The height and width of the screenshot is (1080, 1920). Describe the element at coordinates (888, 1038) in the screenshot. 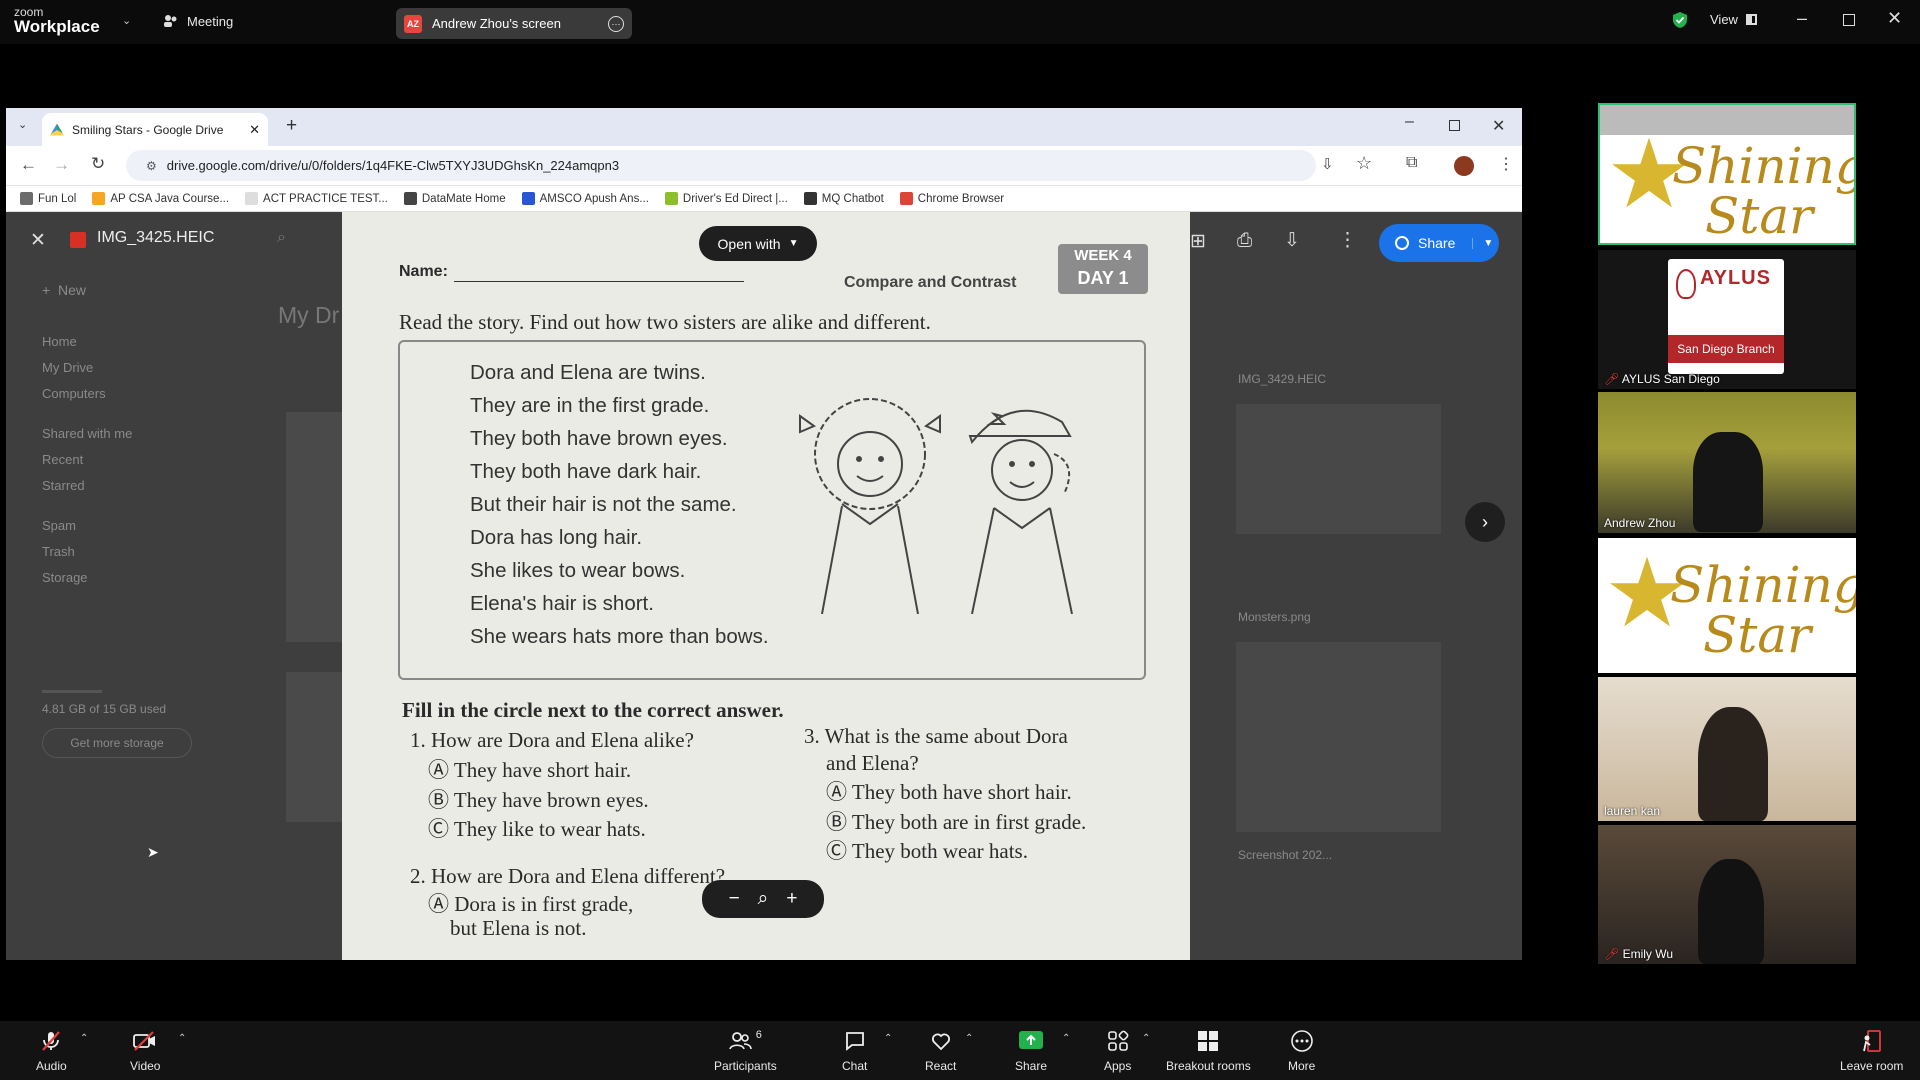

I see `chat-caret-icon: ⌃` at that location.